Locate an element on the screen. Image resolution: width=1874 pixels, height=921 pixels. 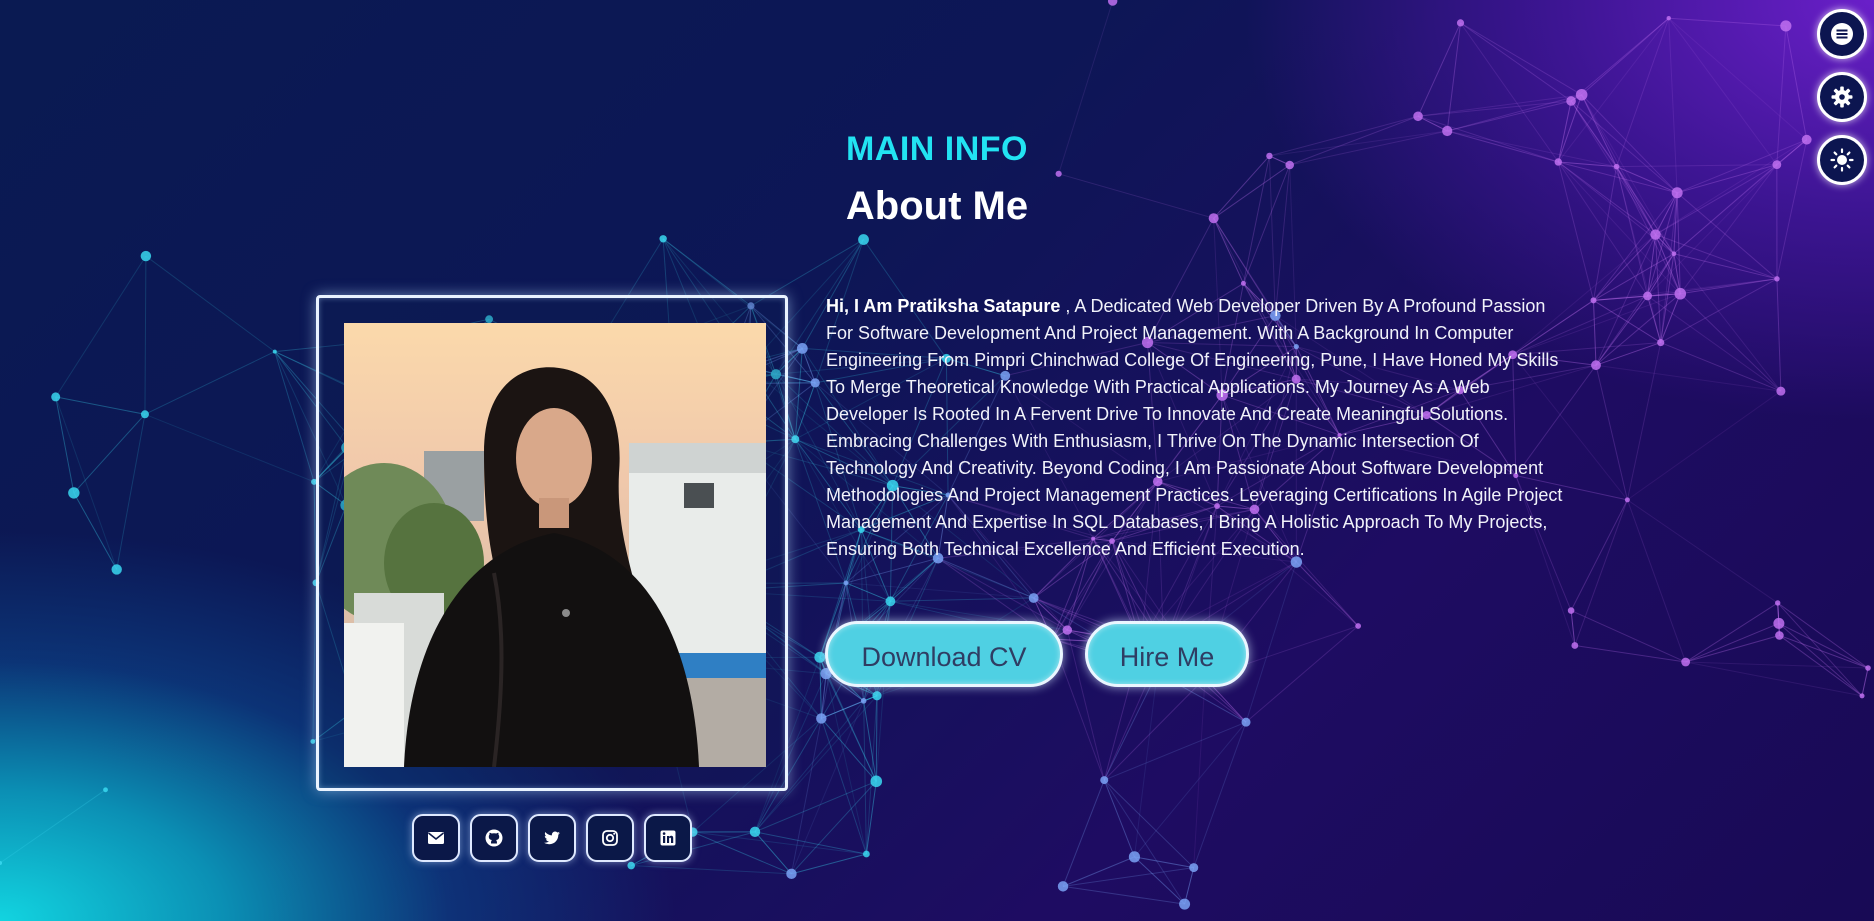
hire-me-button: Hire Me is located at coordinates (1167, 654).